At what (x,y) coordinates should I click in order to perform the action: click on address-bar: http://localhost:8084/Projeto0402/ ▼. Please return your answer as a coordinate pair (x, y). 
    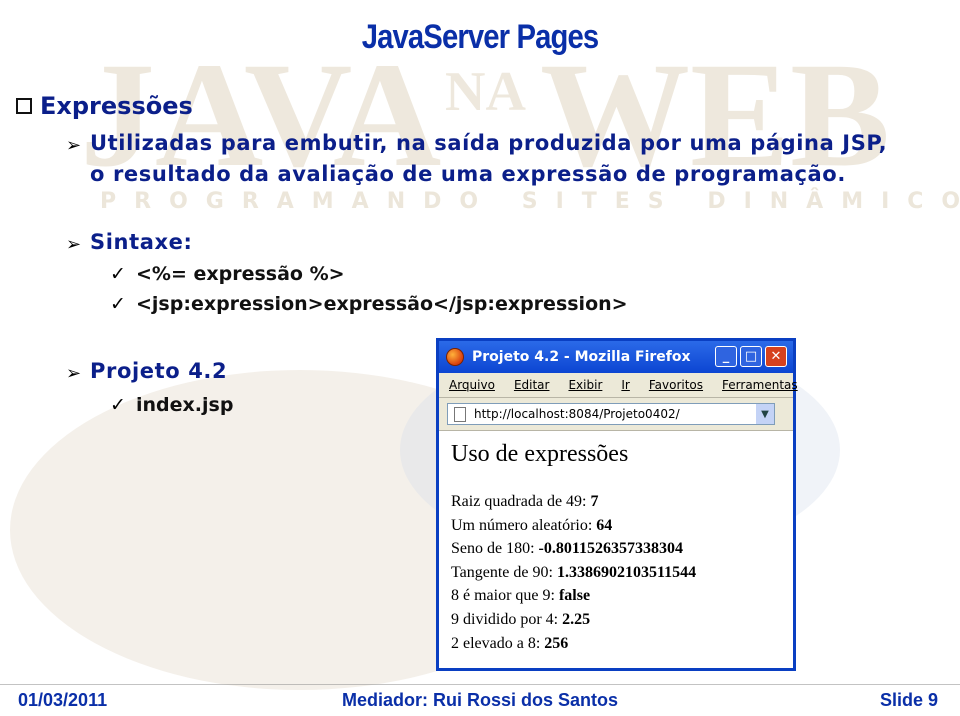
    Looking at the image, I should click on (611, 414).